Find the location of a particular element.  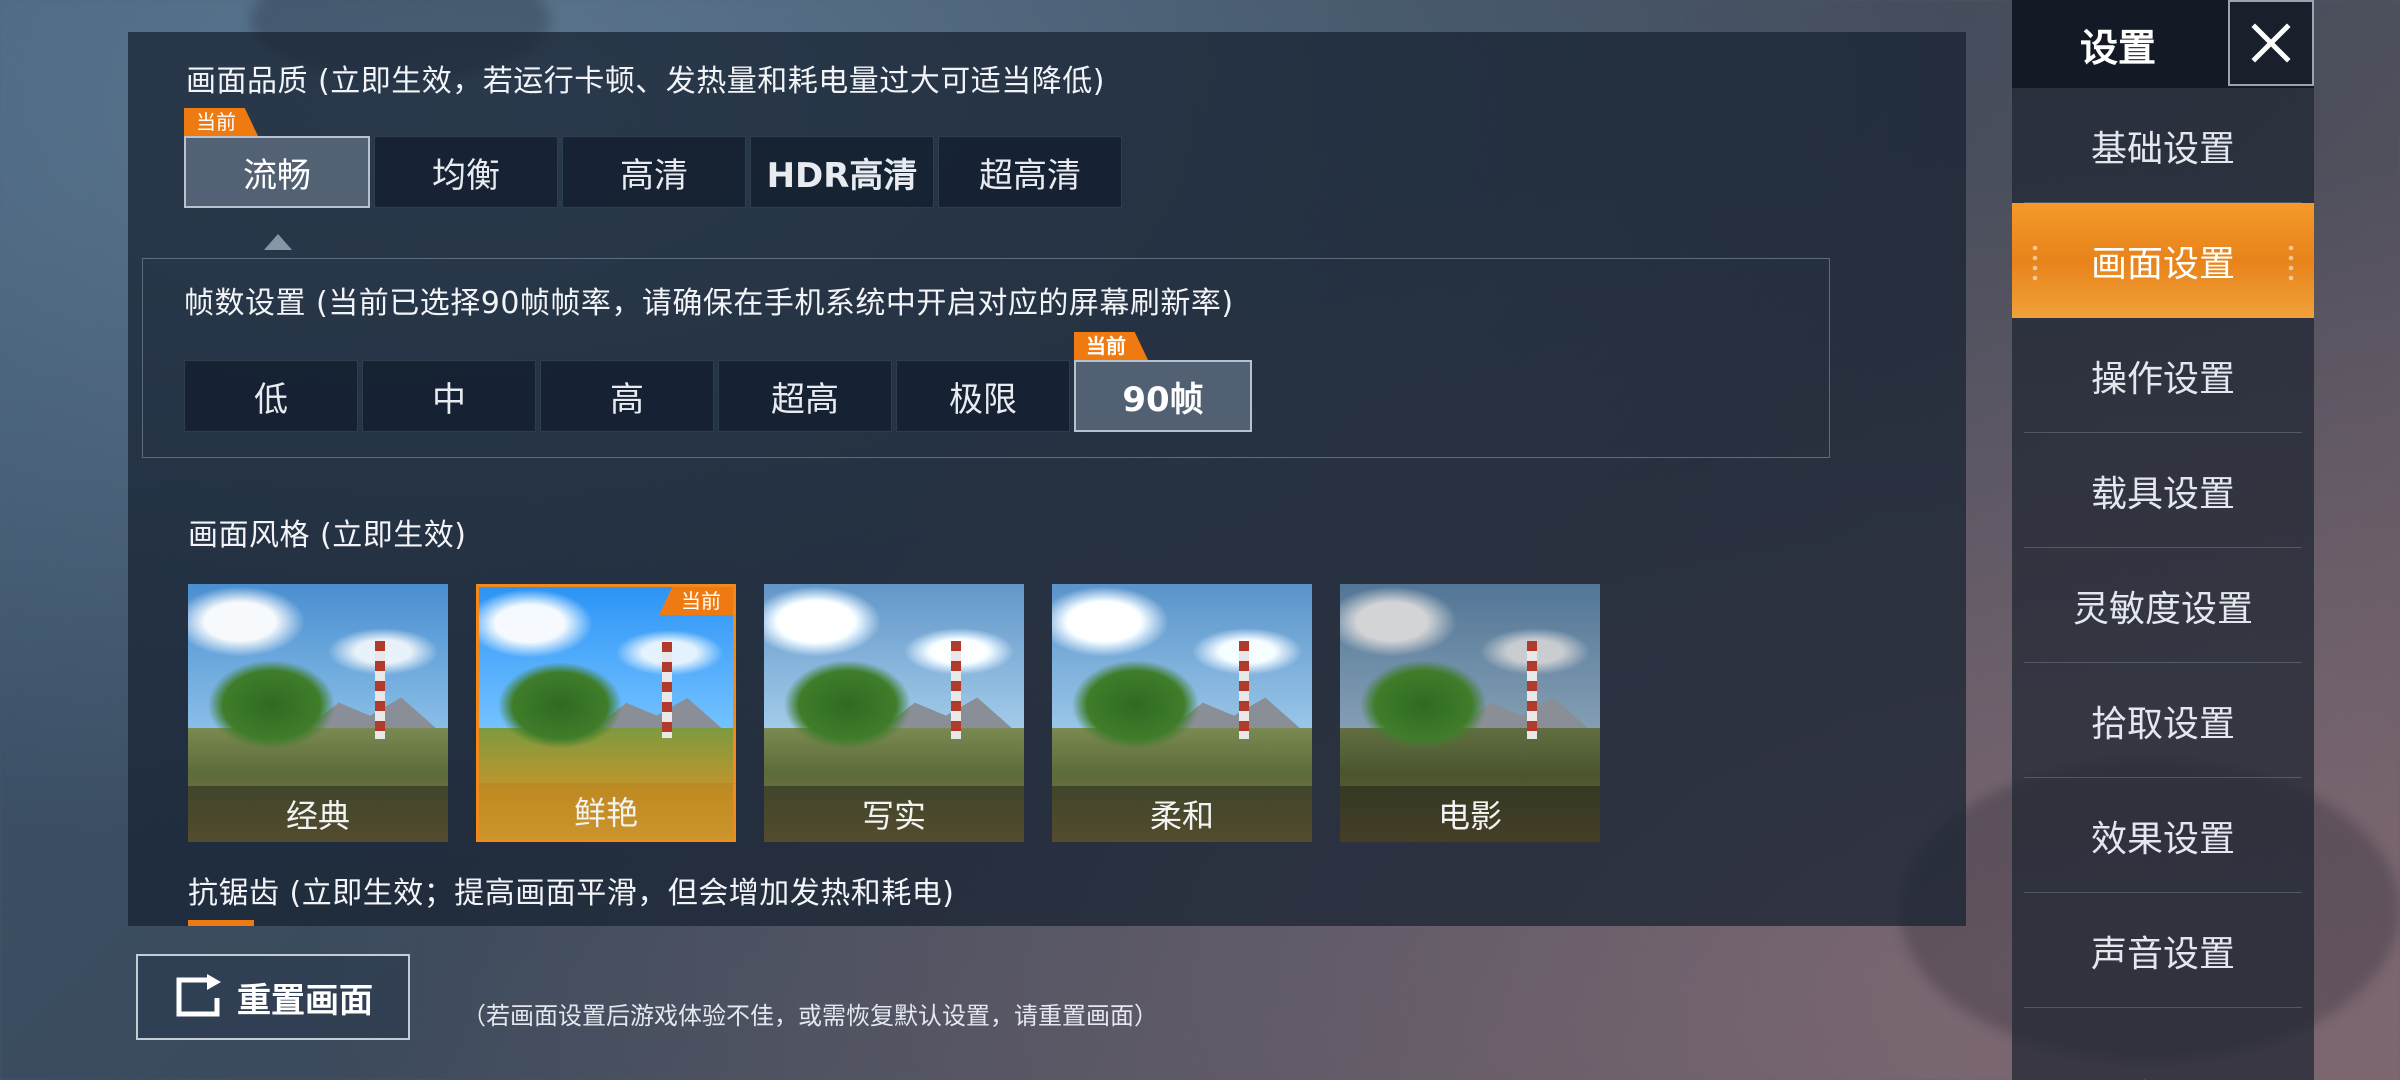

sidebar-item-audio: 声音设置 is located at coordinates (2163, 950).